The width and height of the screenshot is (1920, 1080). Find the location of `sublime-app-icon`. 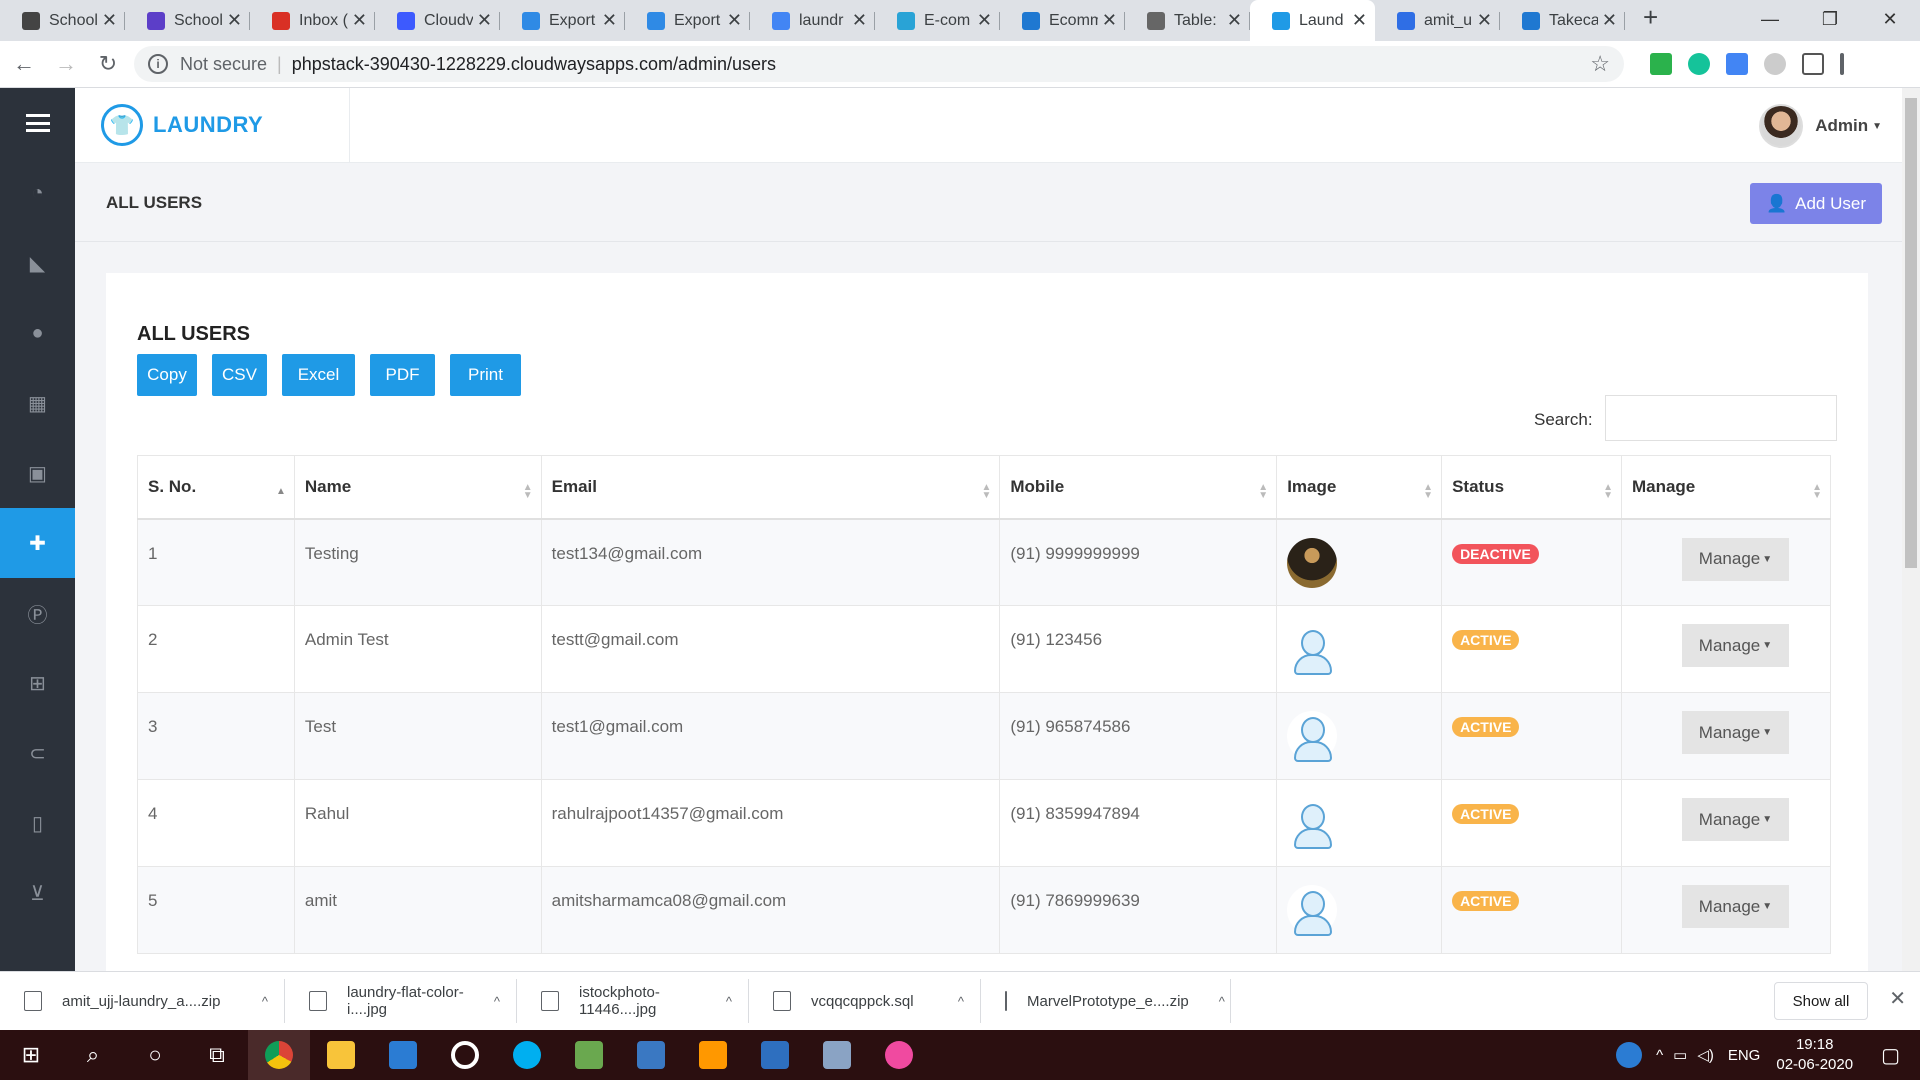

sublime-app-icon is located at coordinates (713, 1055).